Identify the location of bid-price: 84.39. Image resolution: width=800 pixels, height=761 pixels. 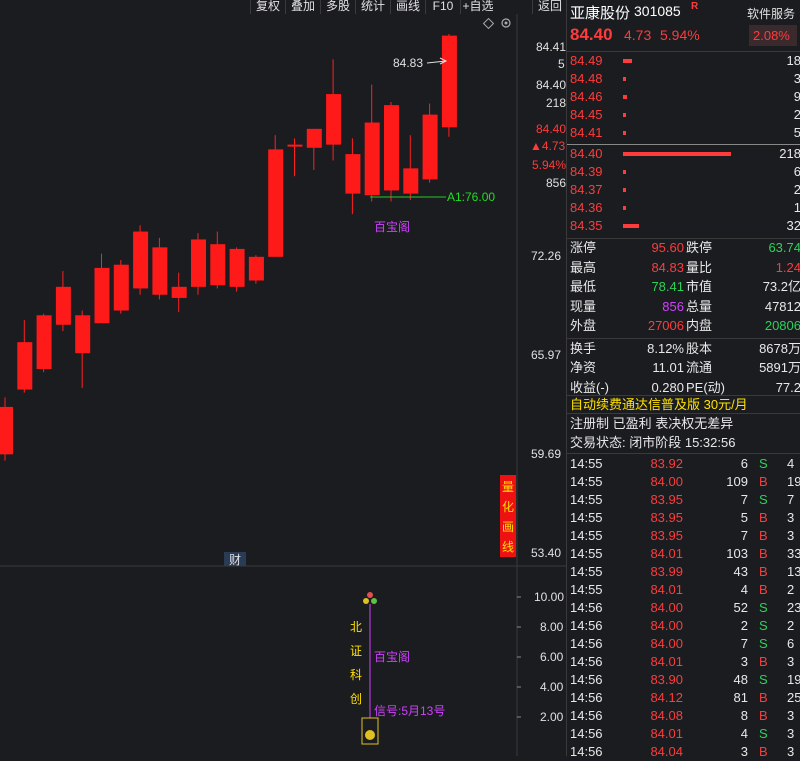
(586, 171).